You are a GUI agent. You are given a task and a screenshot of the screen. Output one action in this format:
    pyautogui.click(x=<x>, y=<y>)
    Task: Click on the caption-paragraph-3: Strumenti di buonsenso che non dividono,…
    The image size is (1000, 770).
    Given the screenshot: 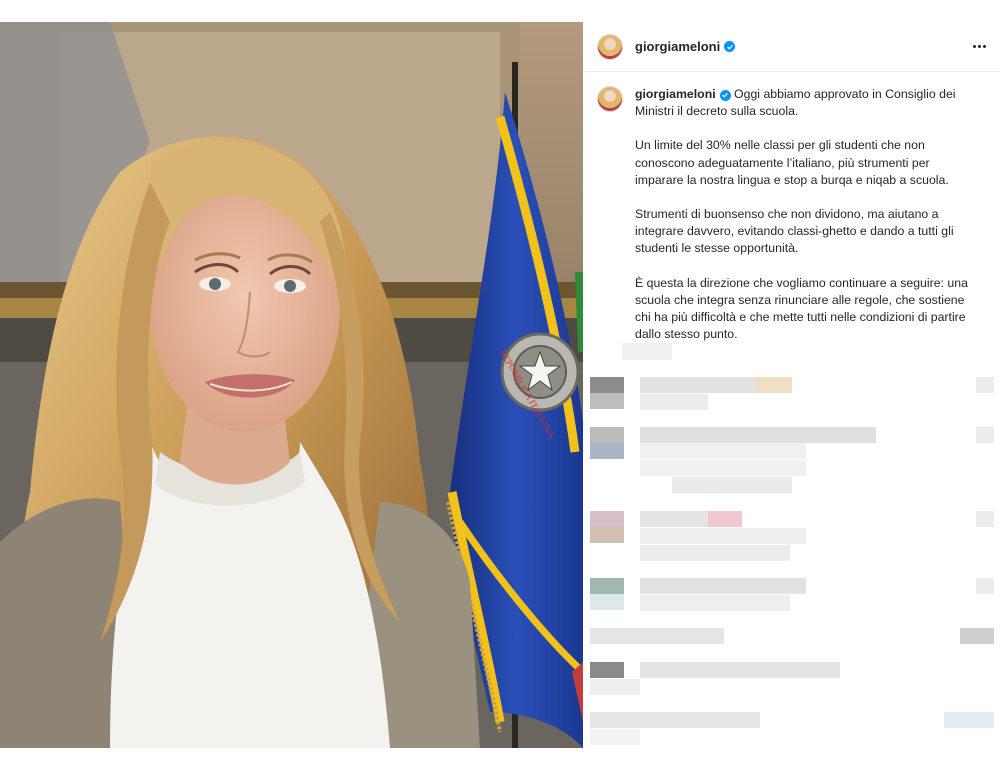 What is the action you would take?
    pyautogui.click(x=794, y=231)
    